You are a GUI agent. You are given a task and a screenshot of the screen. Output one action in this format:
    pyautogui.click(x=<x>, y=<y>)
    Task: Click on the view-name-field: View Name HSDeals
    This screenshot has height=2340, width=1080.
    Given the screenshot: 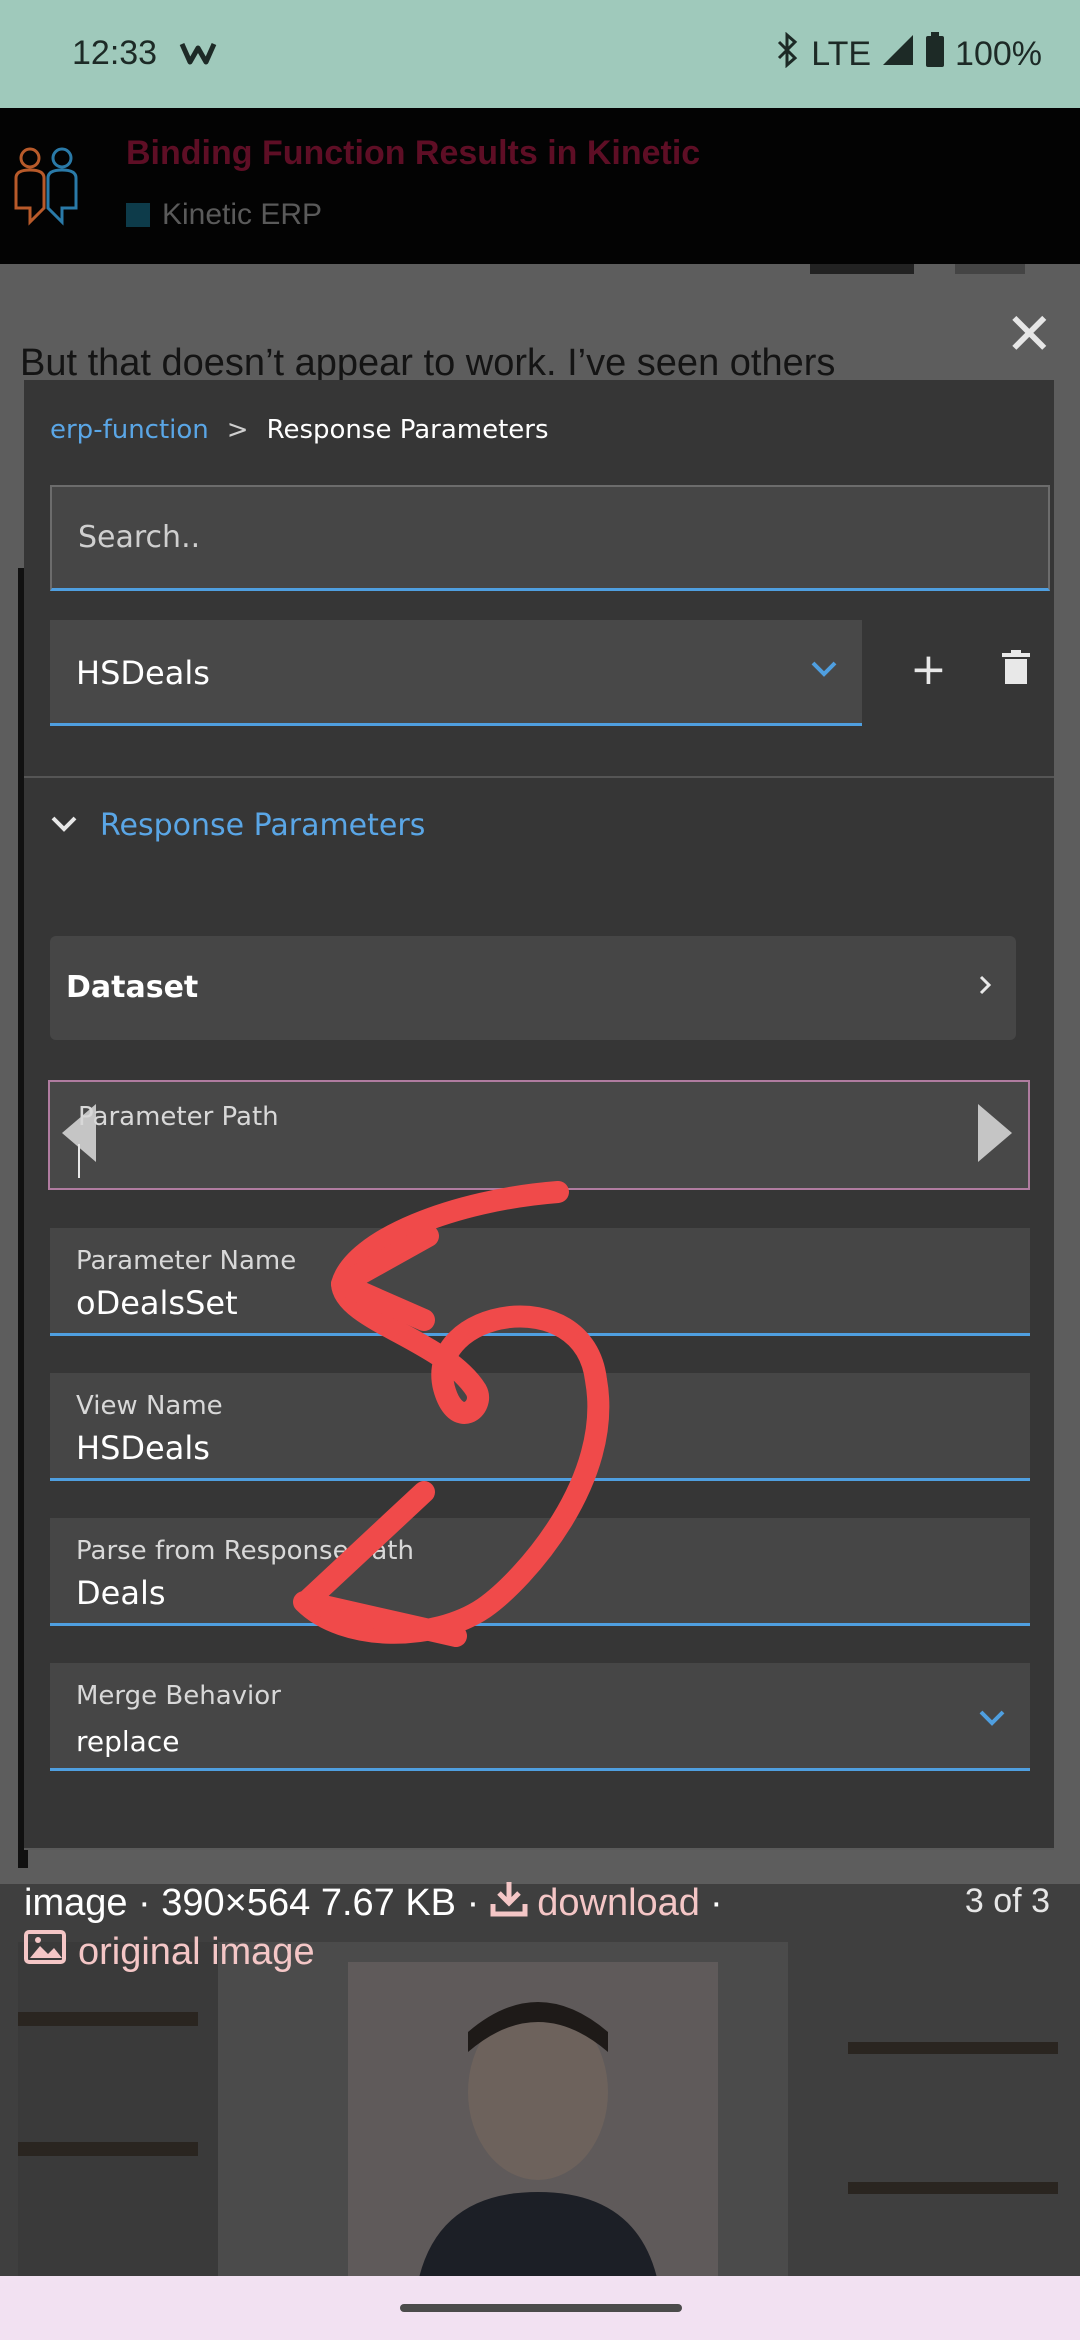 What is the action you would take?
    pyautogui.click(x=540, y=1427)
    